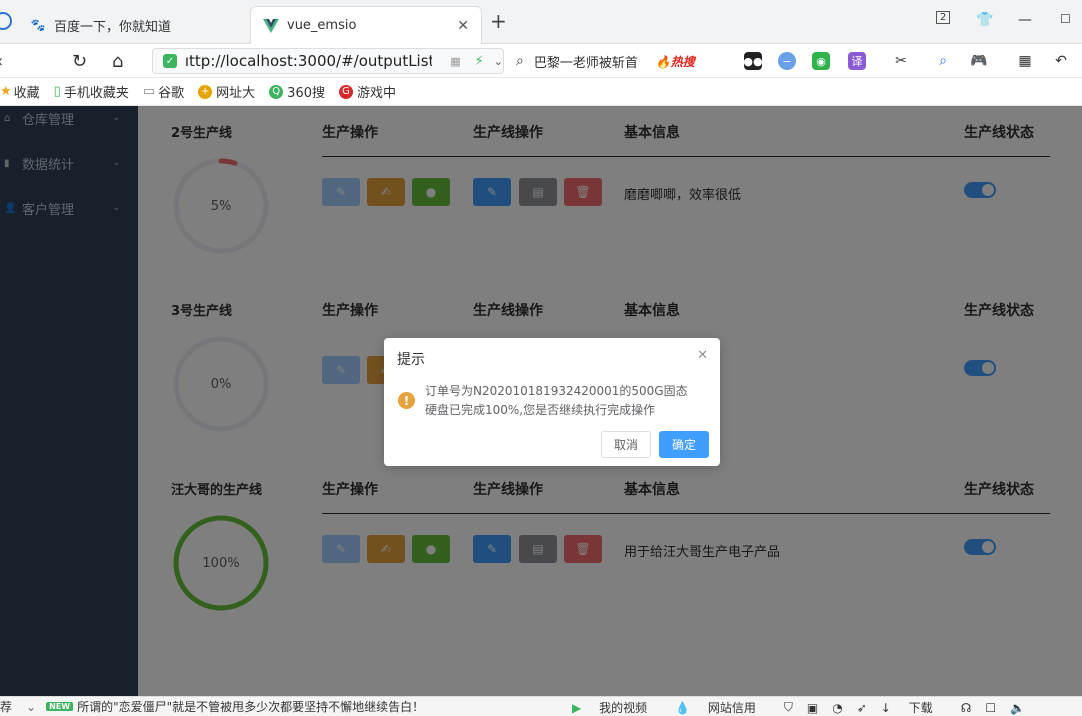  Describe the element at coordinates (6, 707) in the screenshot. I see `recommend-label: 荐` at that location.